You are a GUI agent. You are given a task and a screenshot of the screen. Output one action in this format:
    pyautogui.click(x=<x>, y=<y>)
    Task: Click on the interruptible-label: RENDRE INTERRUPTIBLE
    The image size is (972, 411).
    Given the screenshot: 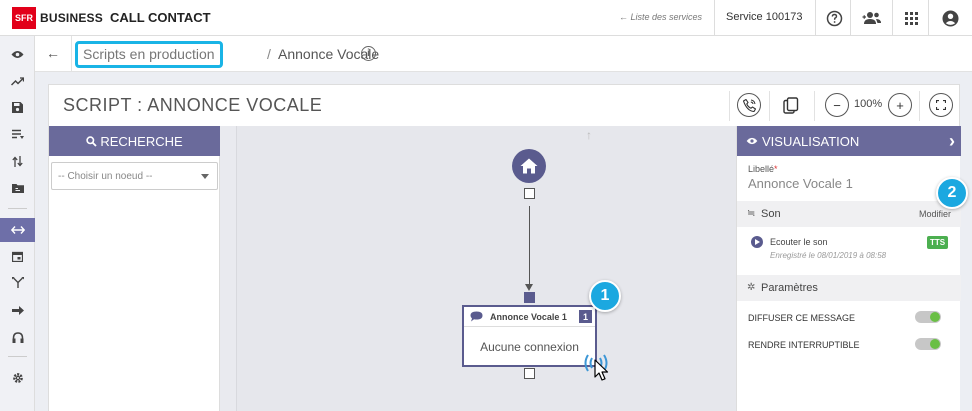 What is the action you would take?
    pyautogui.click(x=804, y=345)
    